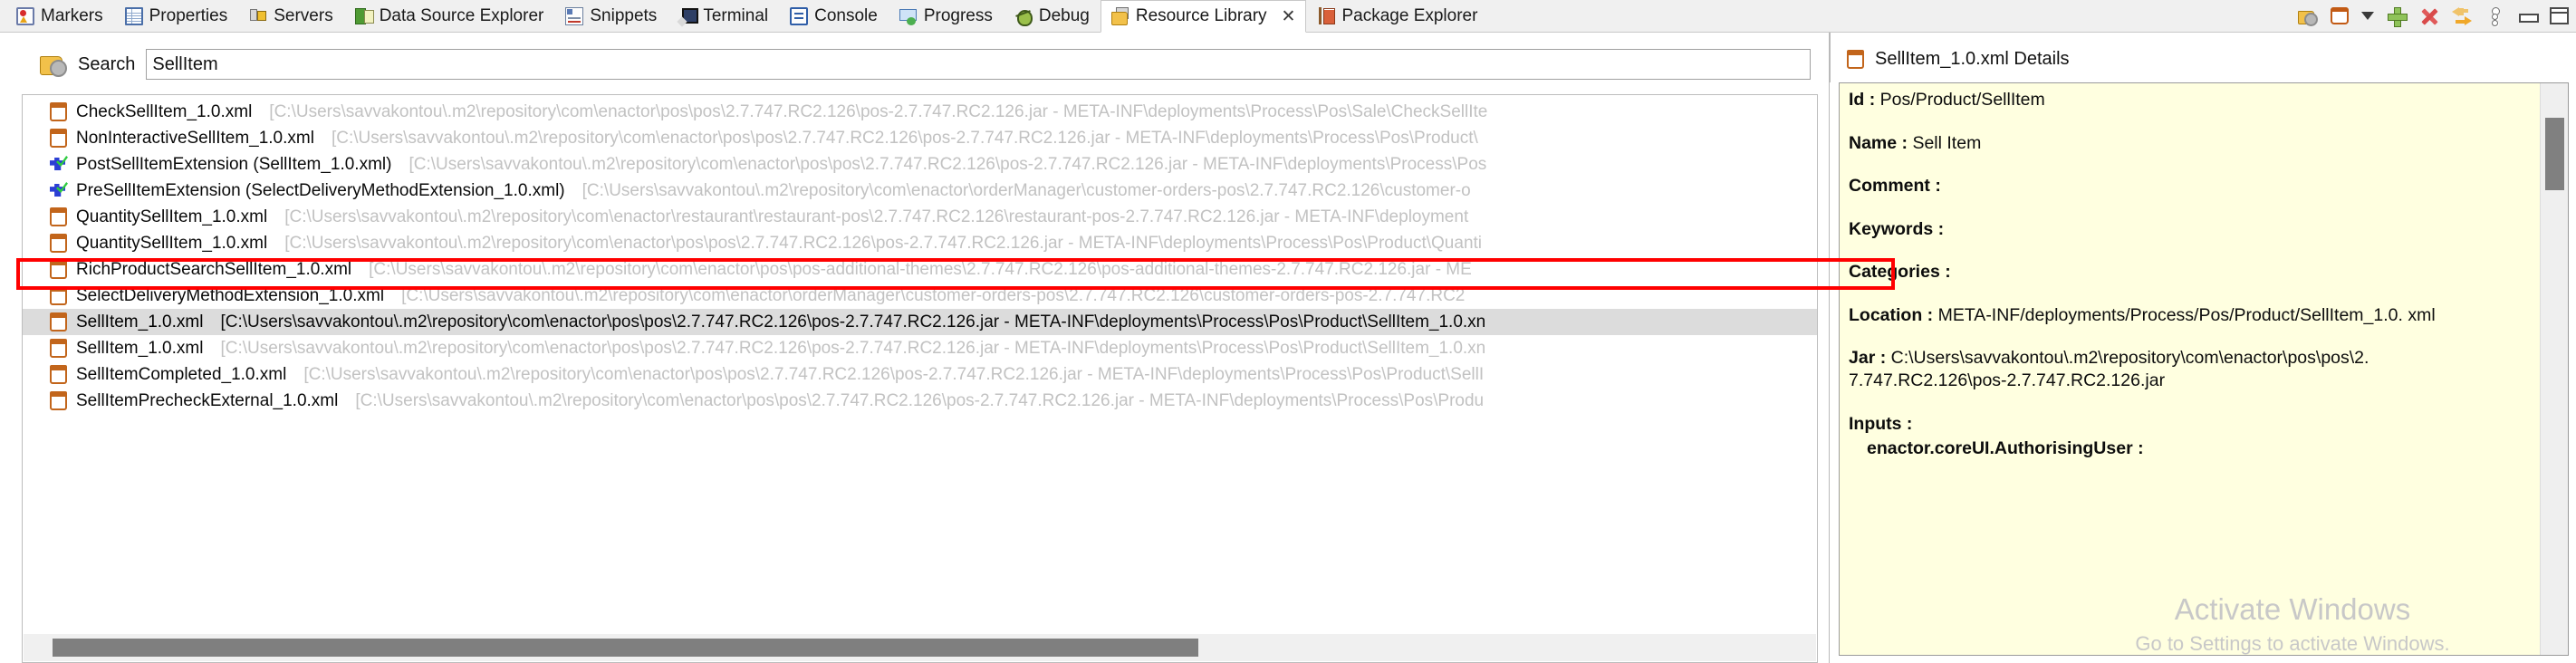 Image resolution: width=2576 pixels, height=663 pixels. I want to click on delete-icon, so click(2429, 16).